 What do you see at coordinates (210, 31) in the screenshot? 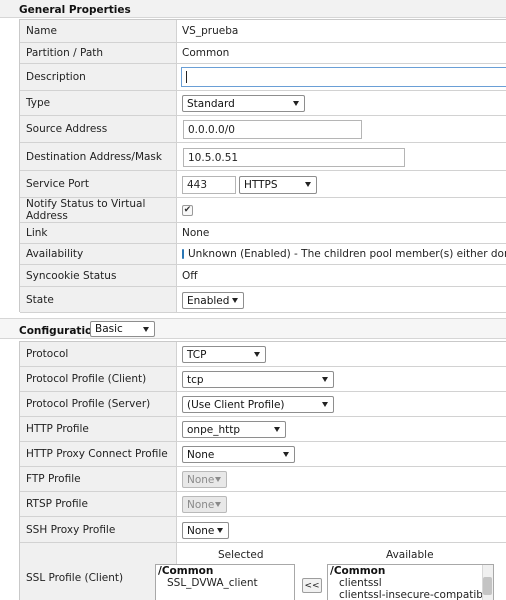
I see `name-value: VS_prueba` at bounding box center [210, 31].